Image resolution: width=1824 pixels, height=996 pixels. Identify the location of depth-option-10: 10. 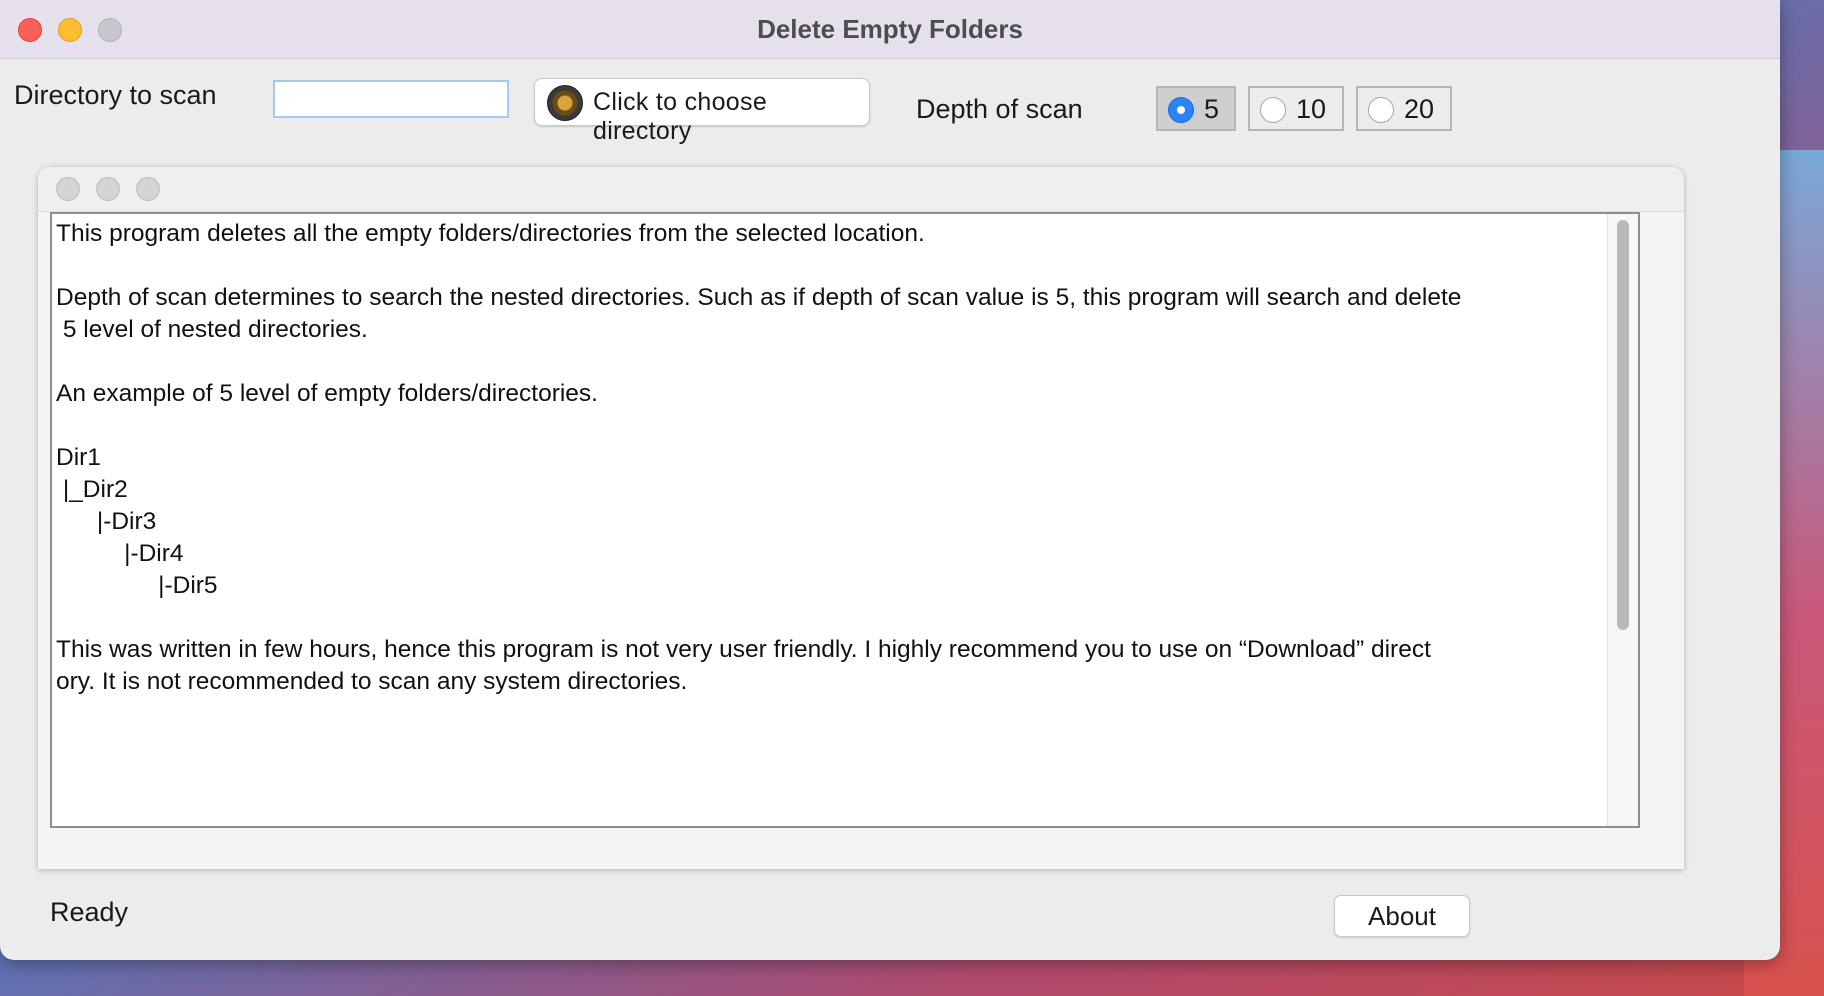
(1296, 108).